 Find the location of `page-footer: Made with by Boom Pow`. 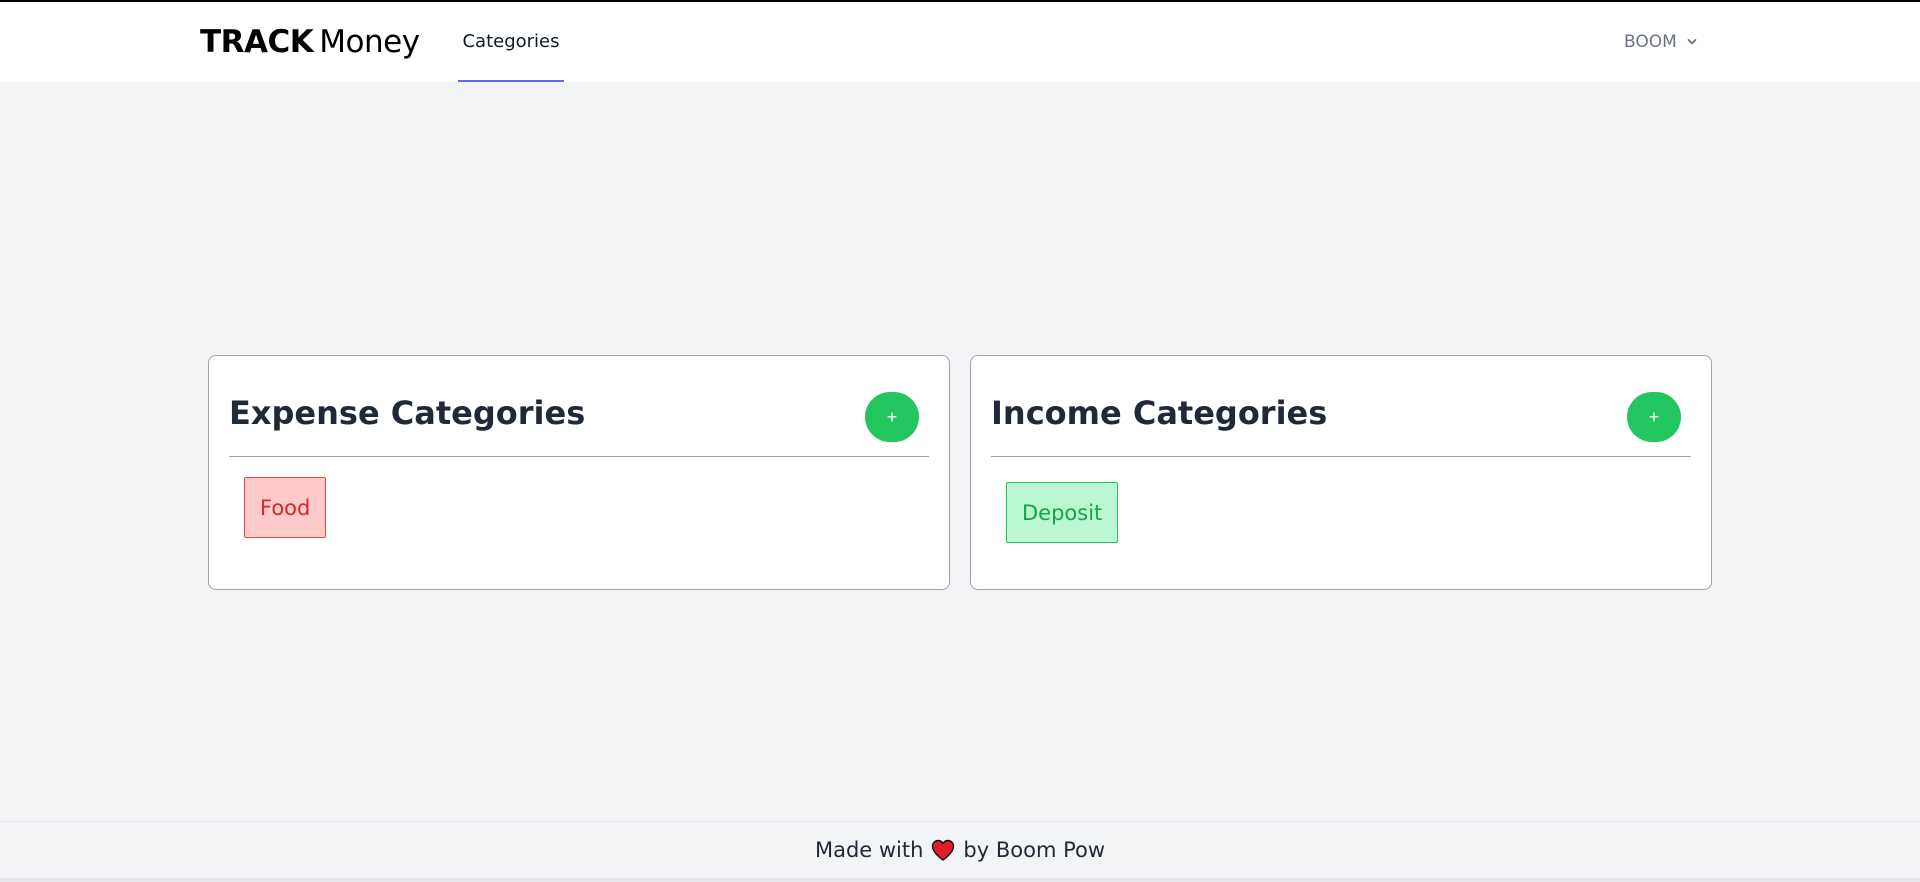

page-footer: Made with by Boom Pow is located at coordinates (960, 849).